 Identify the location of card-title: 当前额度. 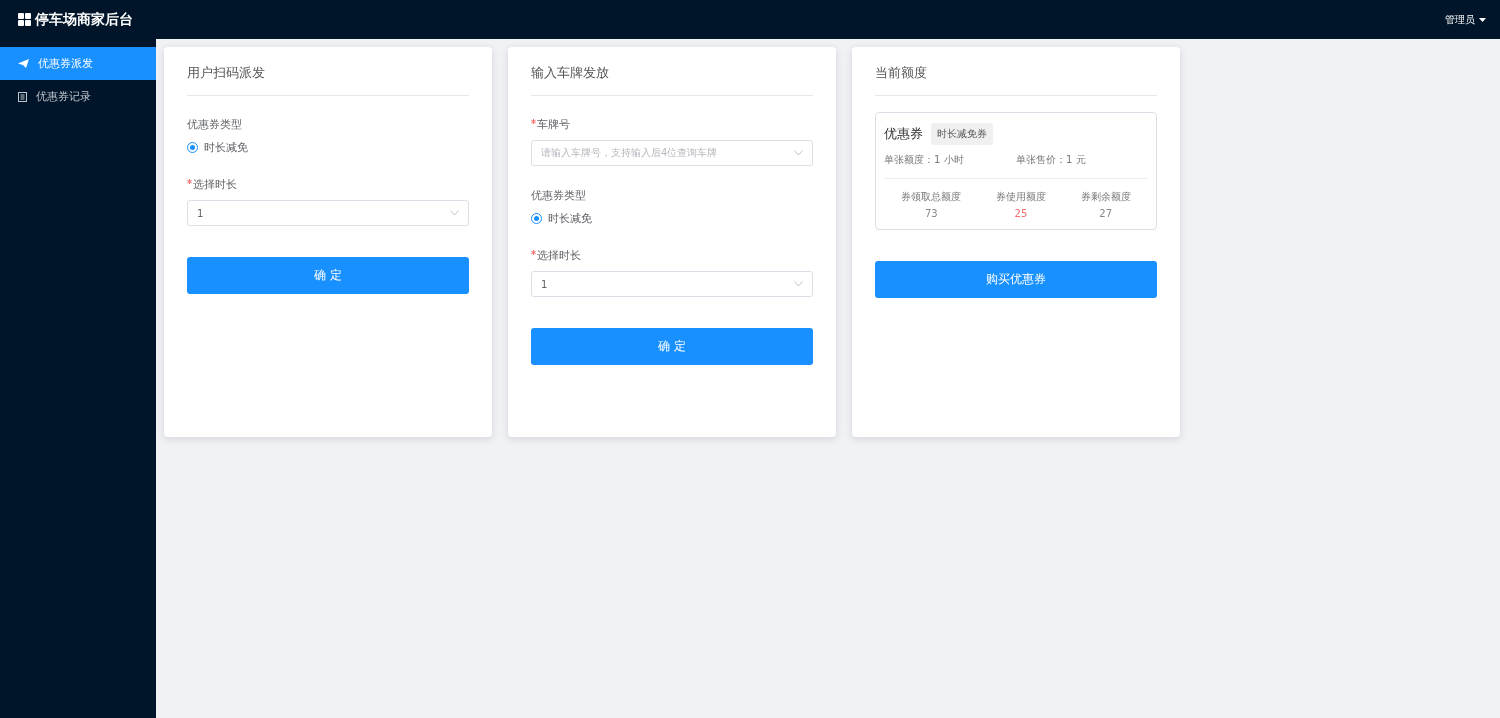
(1016, 71).